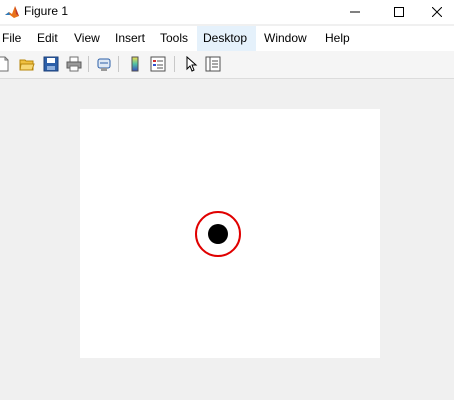 The height and width of the screenshot is (400, 454). I want to click on link-plot-icon, so click(104, 64).